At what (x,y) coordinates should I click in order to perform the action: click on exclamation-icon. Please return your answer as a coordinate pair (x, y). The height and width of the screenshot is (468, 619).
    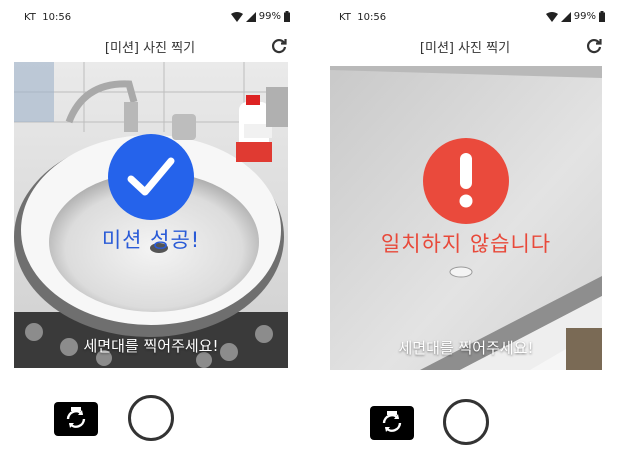
    Looking at the image, I should click on (466, 180).